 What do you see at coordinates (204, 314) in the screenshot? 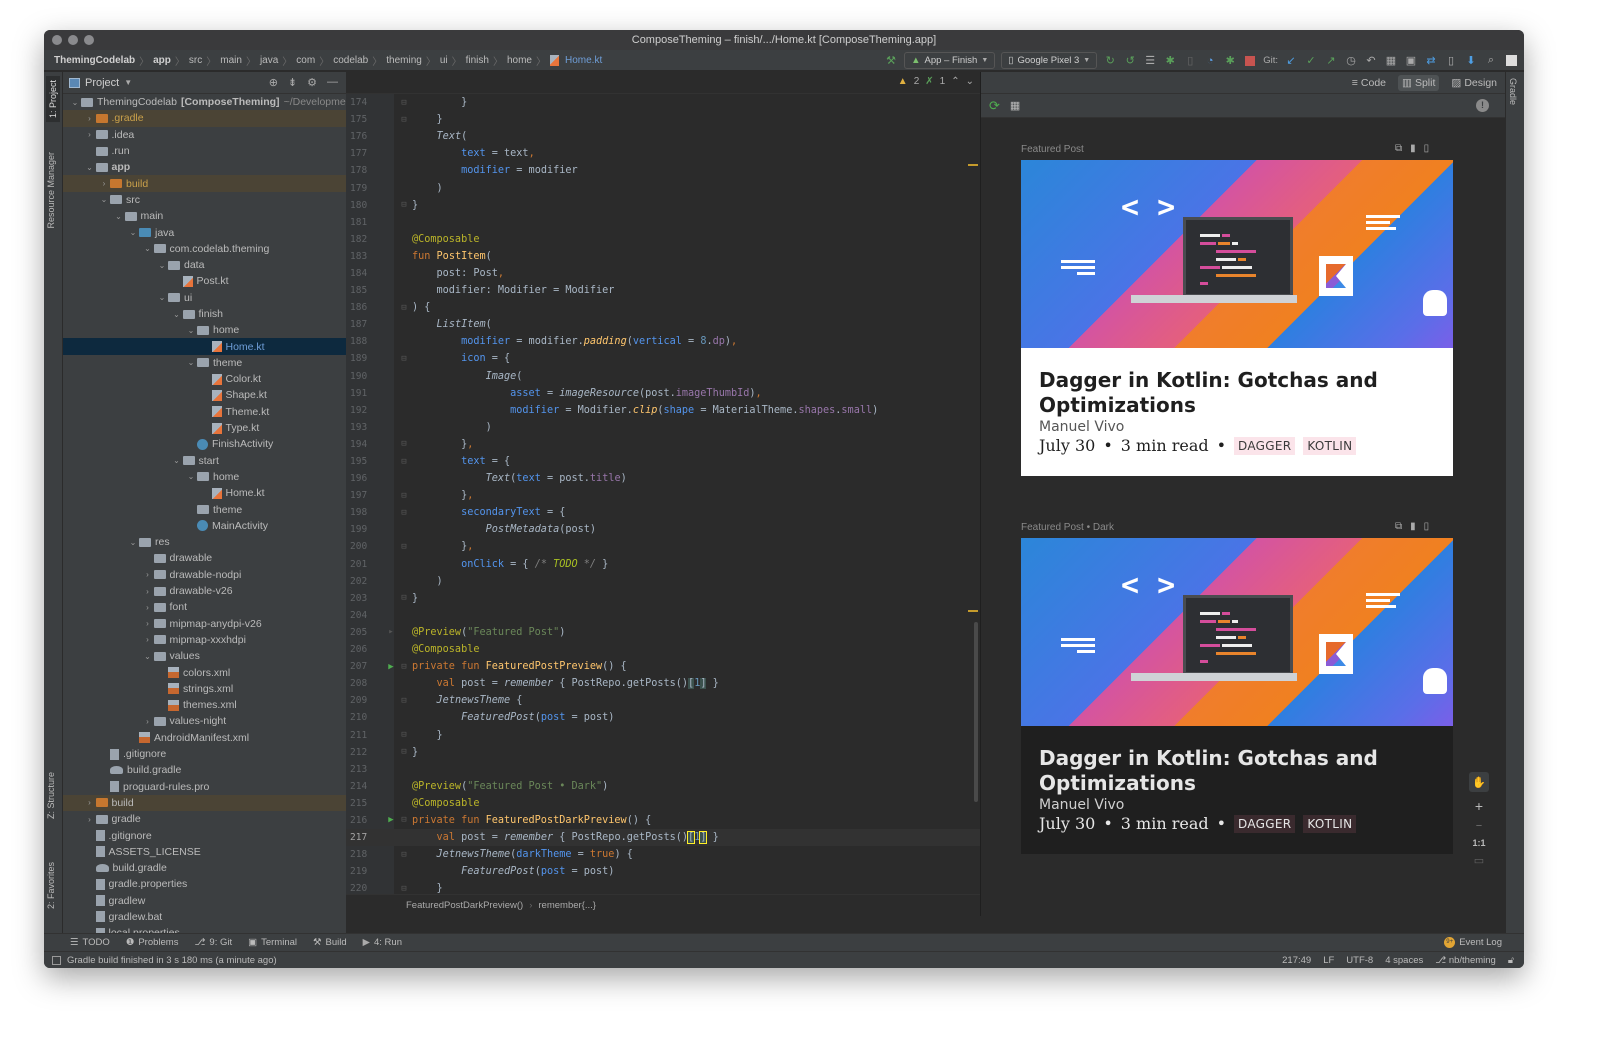
I see `tree-item: ⌄ finish` at bounding box center [204, 314].